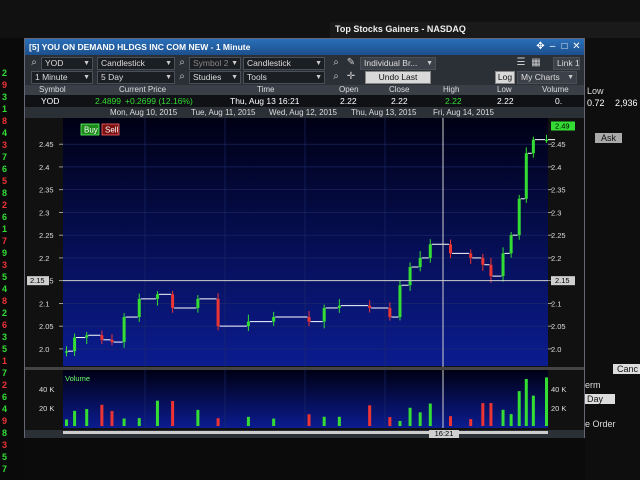 This screenshot has width=640, height=480. What do you see at coordinates (284, 63) in the screenshot?
I see `chart-type-select-2: Candlestick ▼` at bounding box center [284, 63].